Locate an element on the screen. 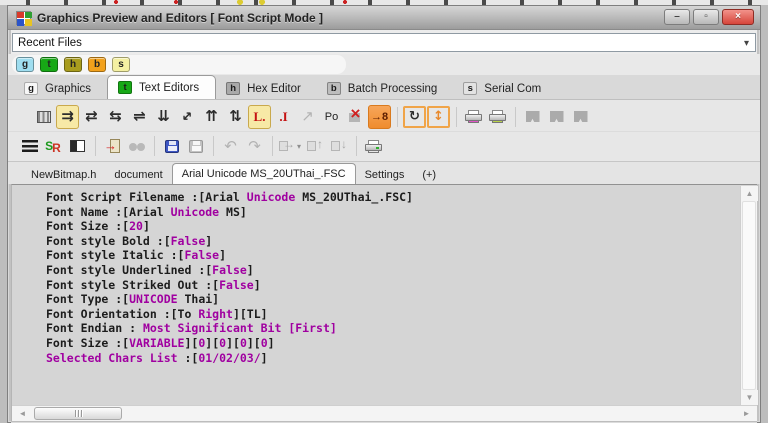 This screenshot has height=423, width=768. tab-label: Hex Editor is located at coordinates (274, 88).